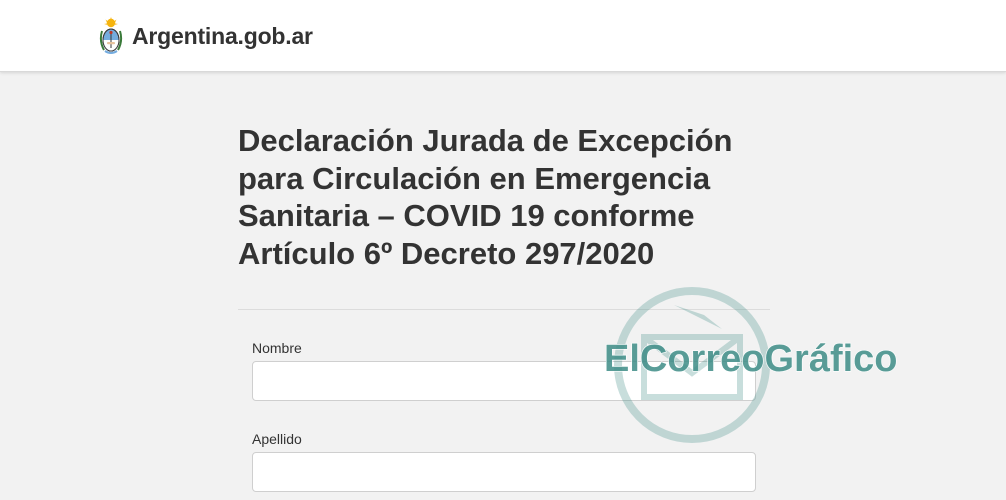  What do you see at coordinates (277, 348) in the screenshot?
I see `nombre-label: Nombre` at bounding box center [277, 348].